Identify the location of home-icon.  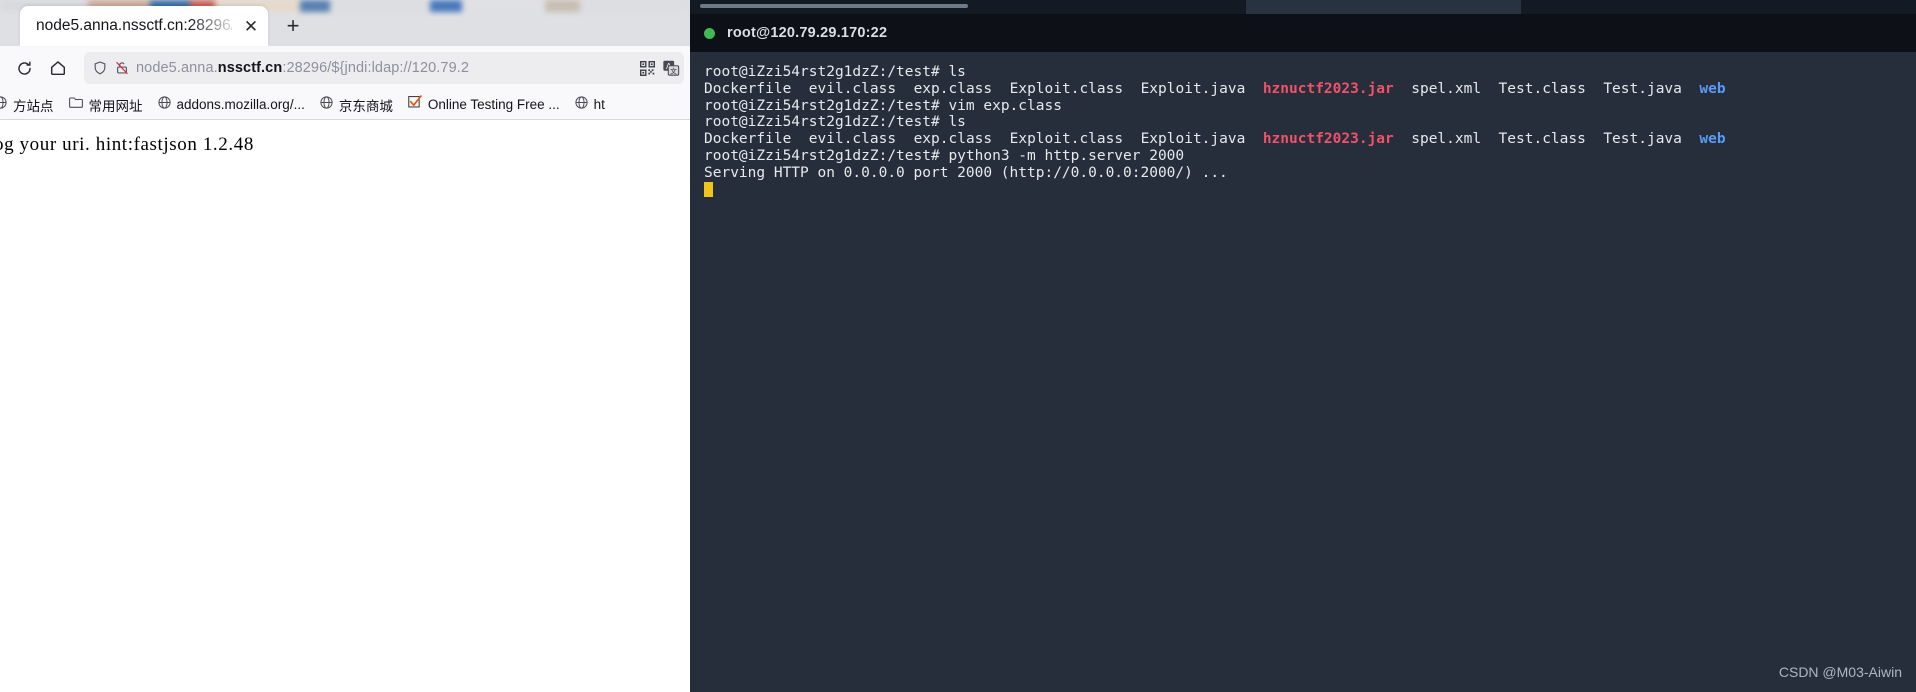
(58, 68).